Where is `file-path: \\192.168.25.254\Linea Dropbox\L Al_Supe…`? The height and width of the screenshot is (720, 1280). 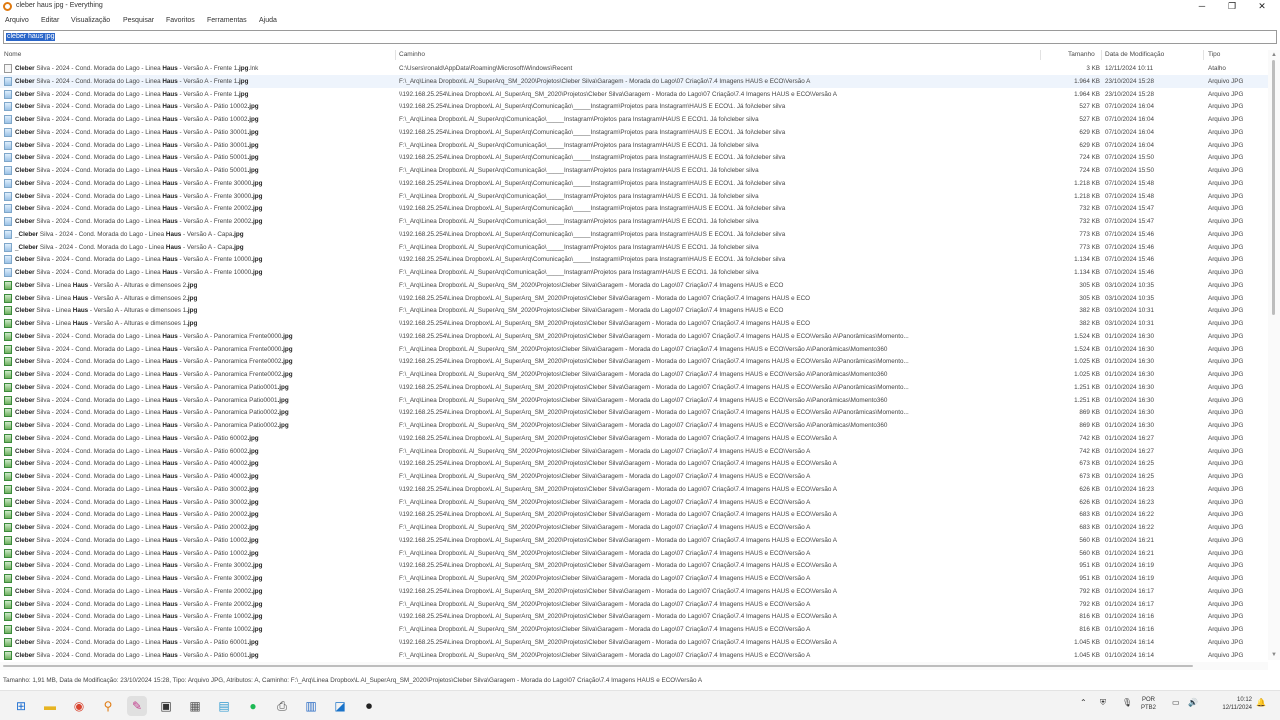 file-path: \\192.168.25.254\Linea Dropbox\L Al_Supe… is located at coordinates (618, 591).